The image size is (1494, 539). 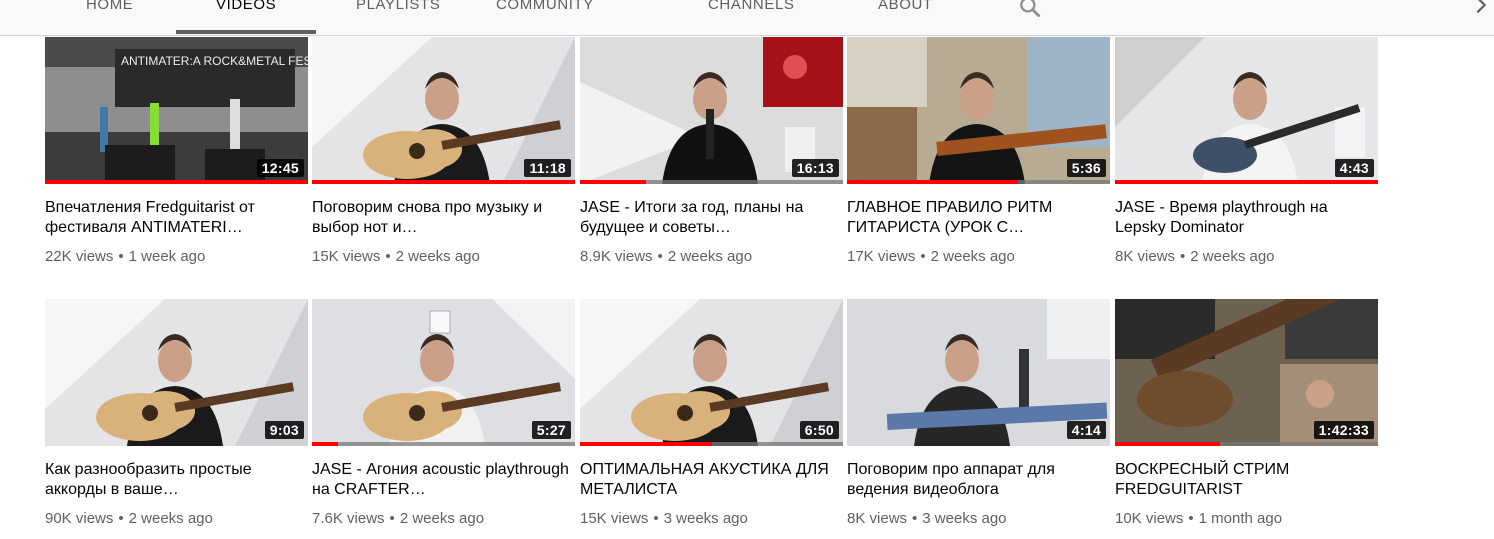 What do you see at coordinates (978, 110) in the screenshot?
I see `video-thumbnail: 5:36` at bounding box center [978, 110].